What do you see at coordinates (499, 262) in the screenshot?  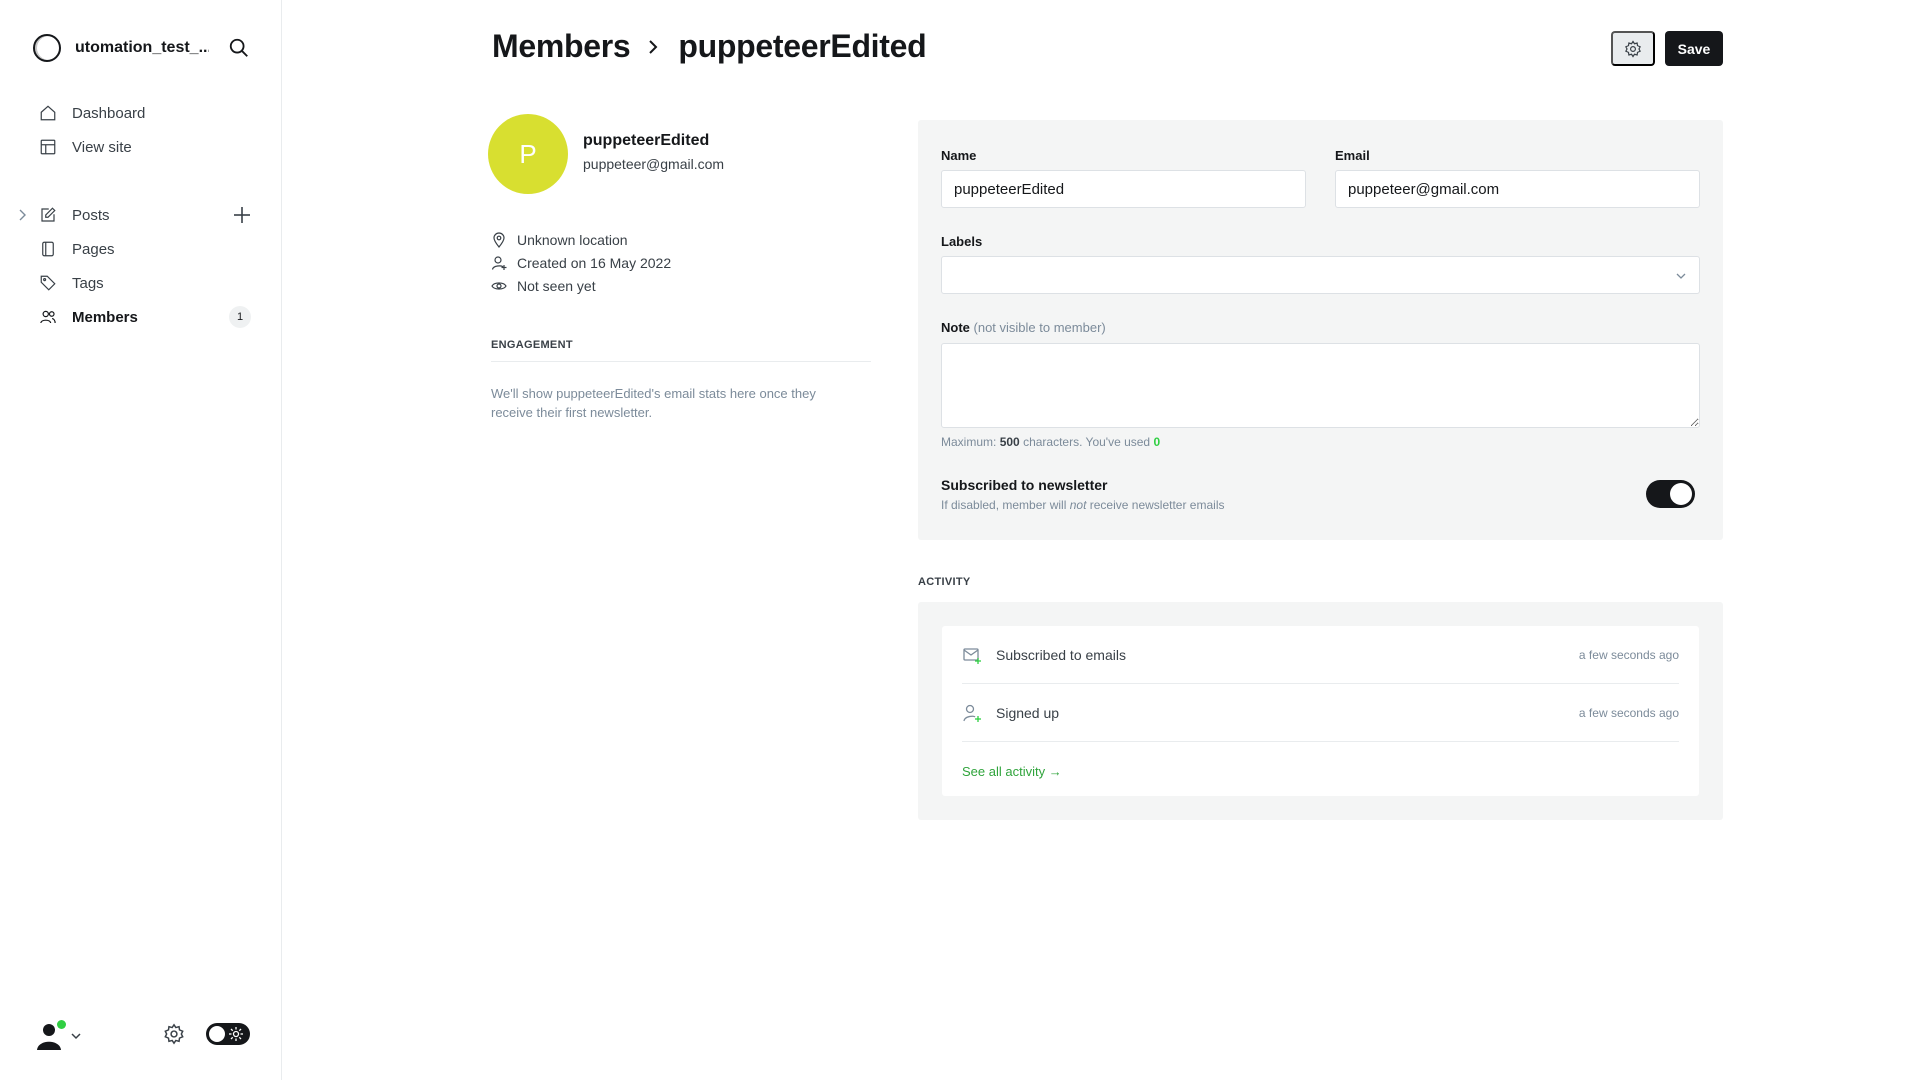 I see `user-add-icon` at bounding box center [499, 262].